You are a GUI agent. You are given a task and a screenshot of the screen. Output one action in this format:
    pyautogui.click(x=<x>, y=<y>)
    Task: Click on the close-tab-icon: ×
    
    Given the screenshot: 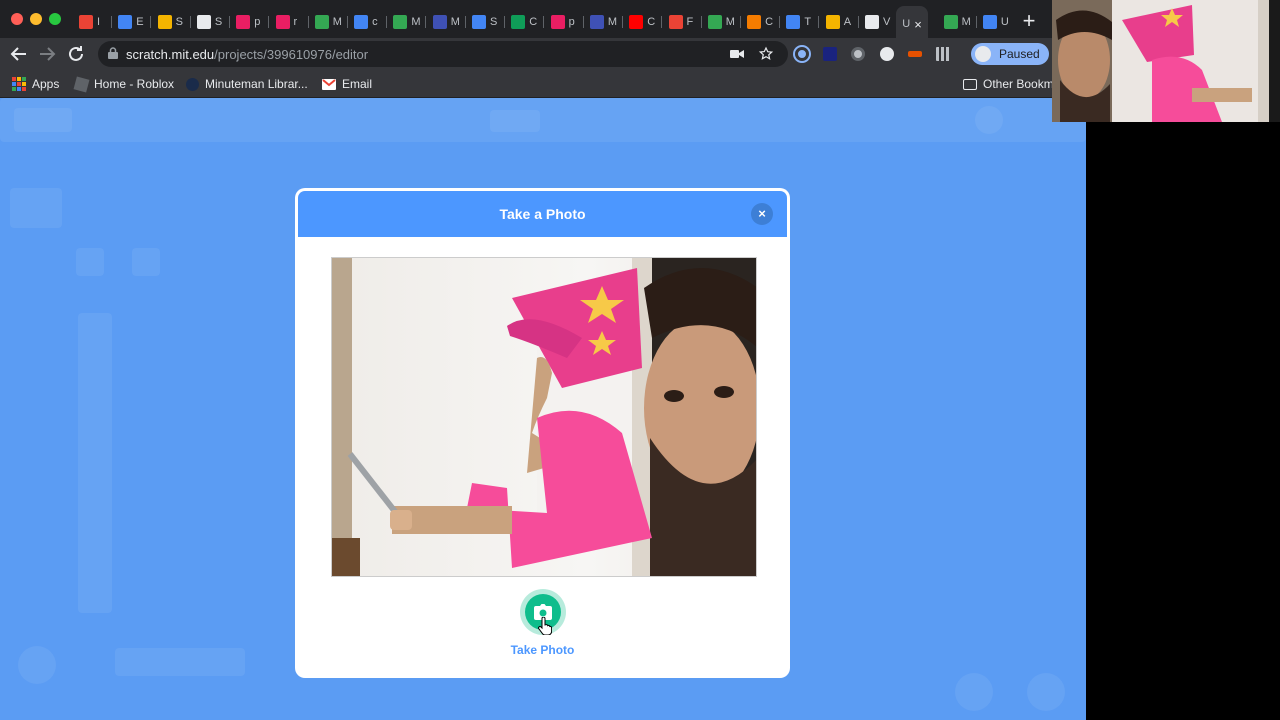 What is the action you would take?
    pyautogui.click(x=918, y=24)
    